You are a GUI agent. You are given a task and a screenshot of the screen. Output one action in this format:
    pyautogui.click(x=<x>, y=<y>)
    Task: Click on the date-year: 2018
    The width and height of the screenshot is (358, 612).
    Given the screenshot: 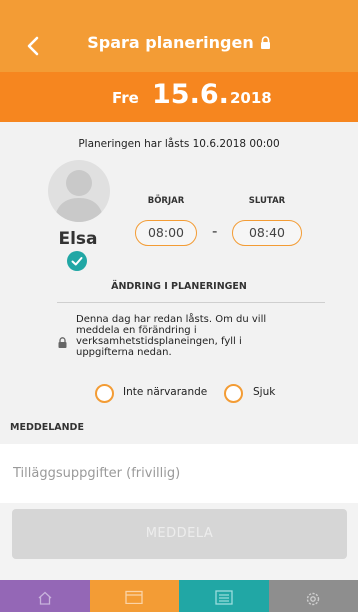 What is the action you would take?
    pyautogui.click(x=251, y=98)
    